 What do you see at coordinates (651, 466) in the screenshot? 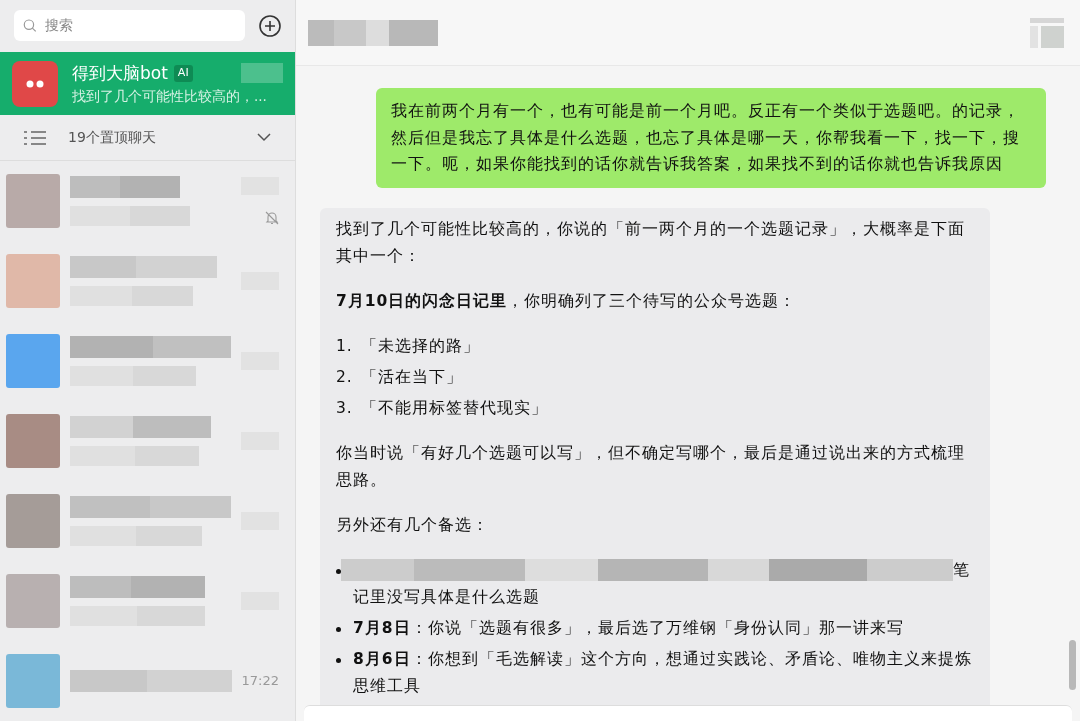
I see `message-paragraph: 你当时说「有好几个选题可以写」，但不确定写哪个，最后是通过说出来的方式梳理思路。` at bounding box center [651, 466].